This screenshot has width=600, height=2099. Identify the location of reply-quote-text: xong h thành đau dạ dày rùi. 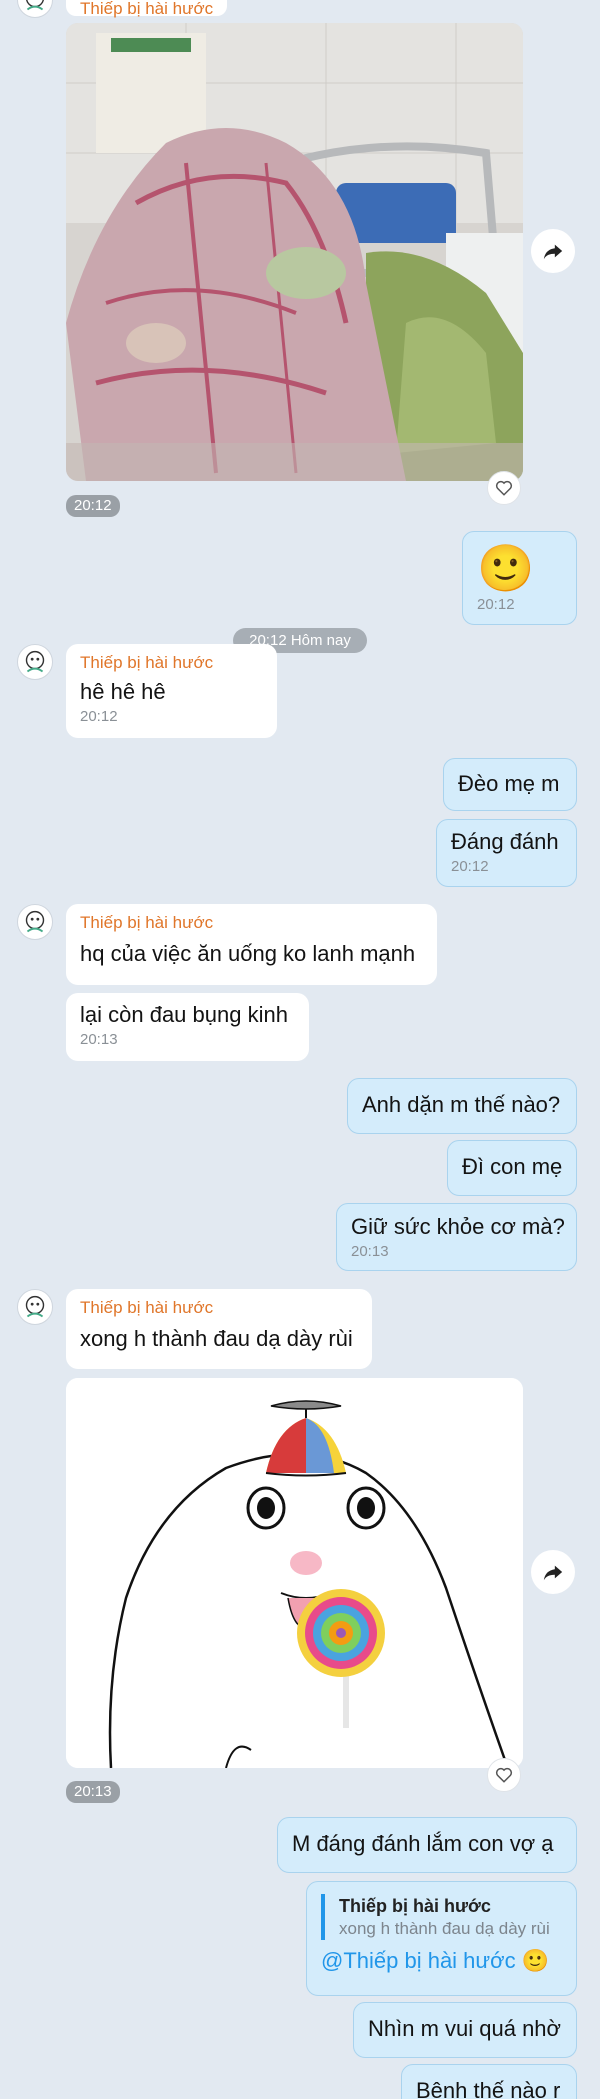
(444, 1928).